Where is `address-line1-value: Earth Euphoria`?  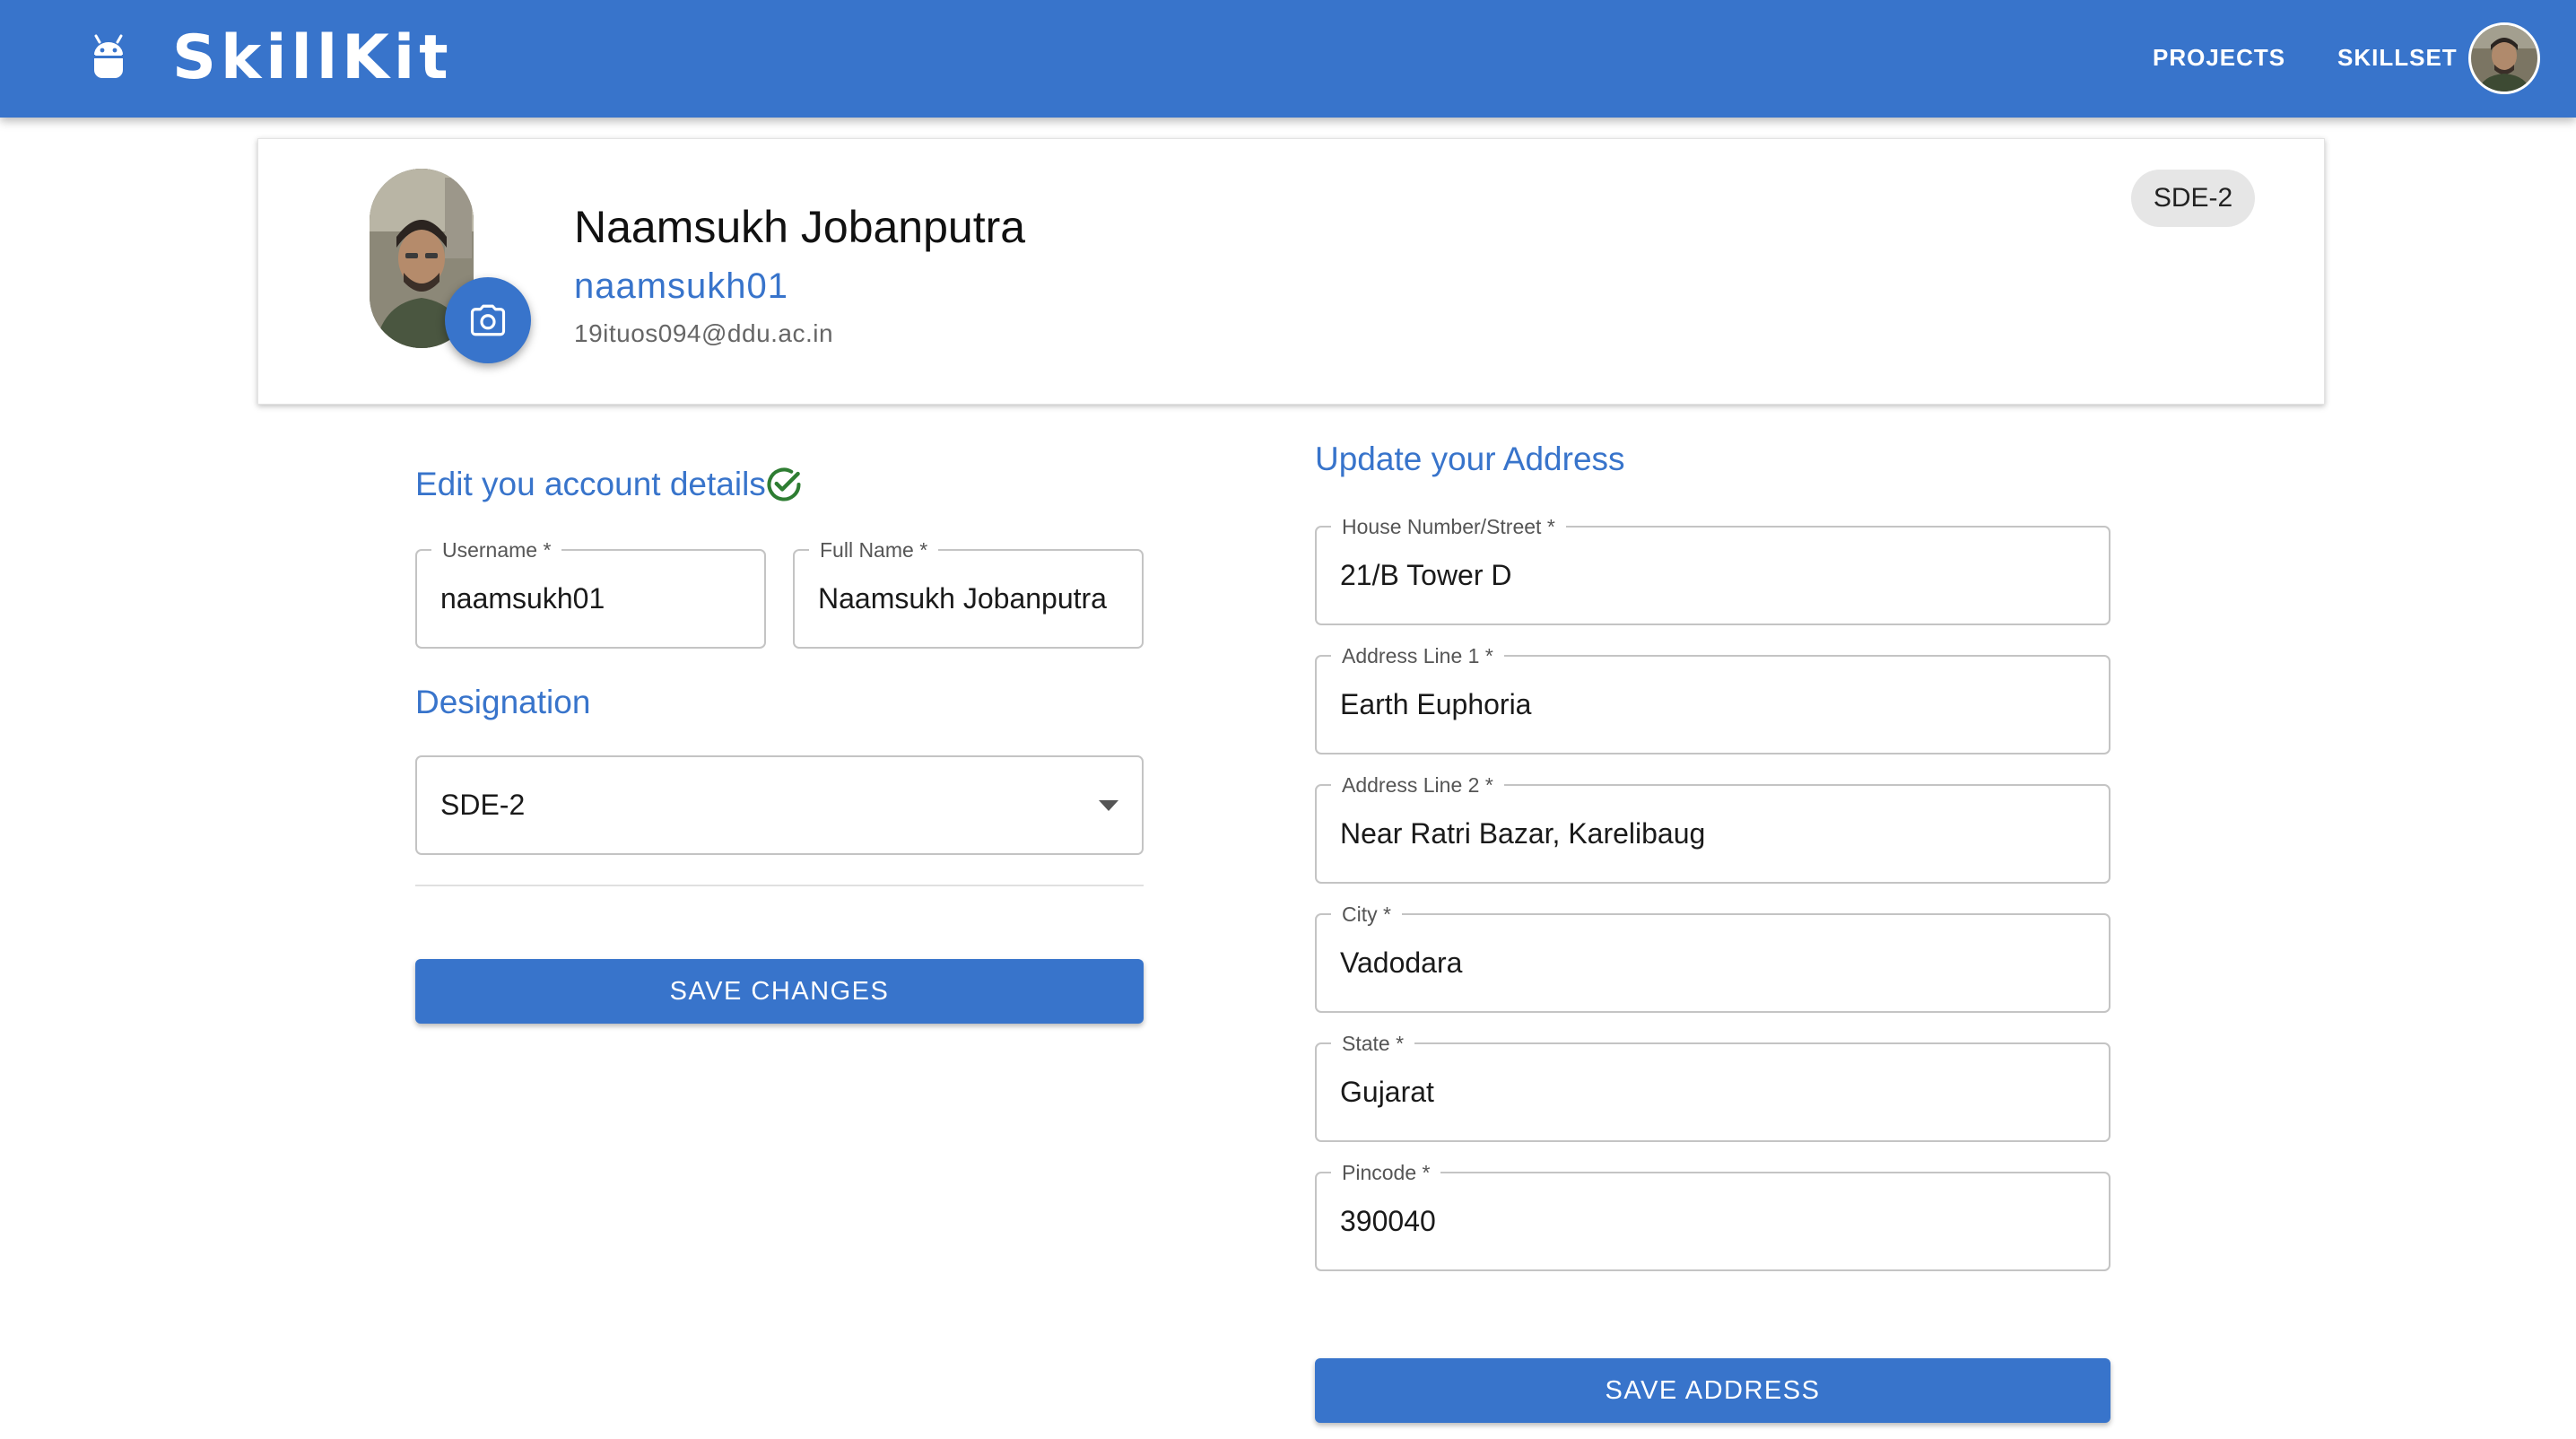 address-line1-value: Earth Euphoria is located at coordinates (1435, 705).